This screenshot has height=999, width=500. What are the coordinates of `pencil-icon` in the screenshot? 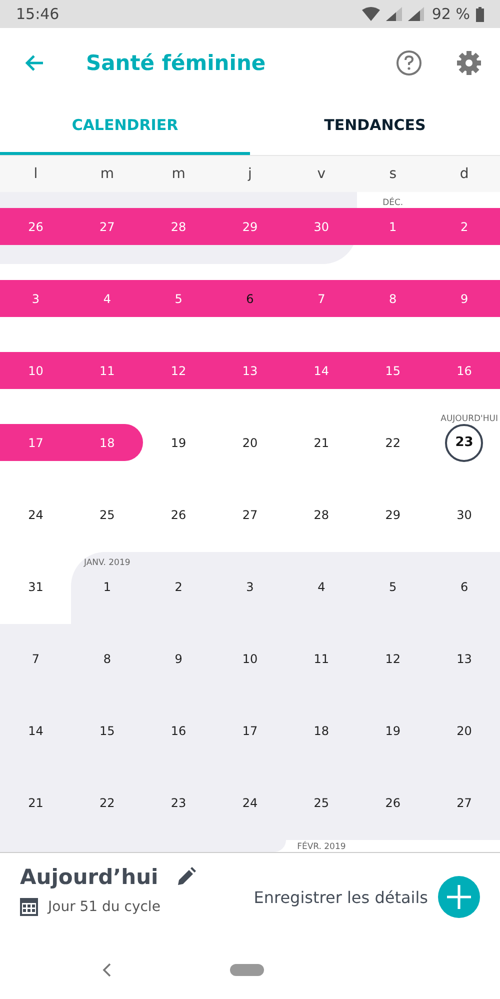 It's located at (186, 877).